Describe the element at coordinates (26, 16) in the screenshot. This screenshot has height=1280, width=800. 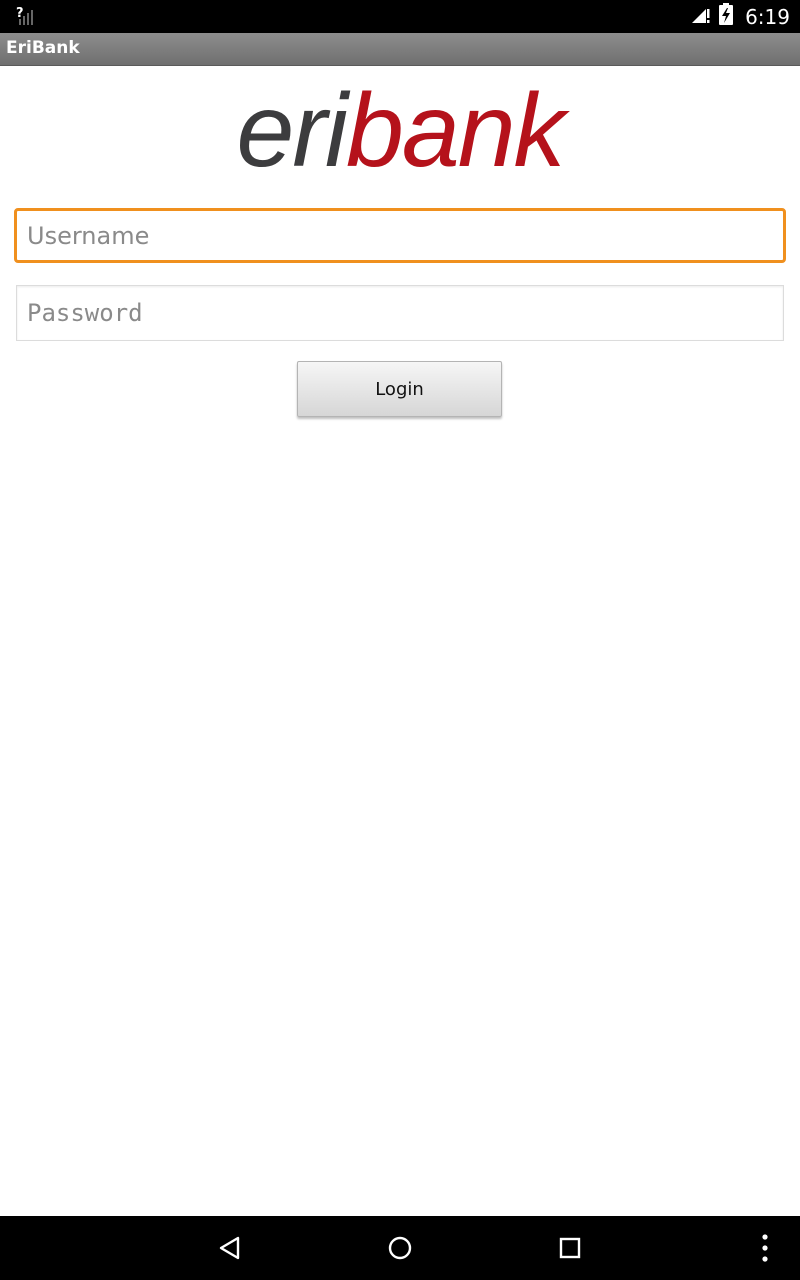
I see `no-sim-signal-icon: ?` at that location.